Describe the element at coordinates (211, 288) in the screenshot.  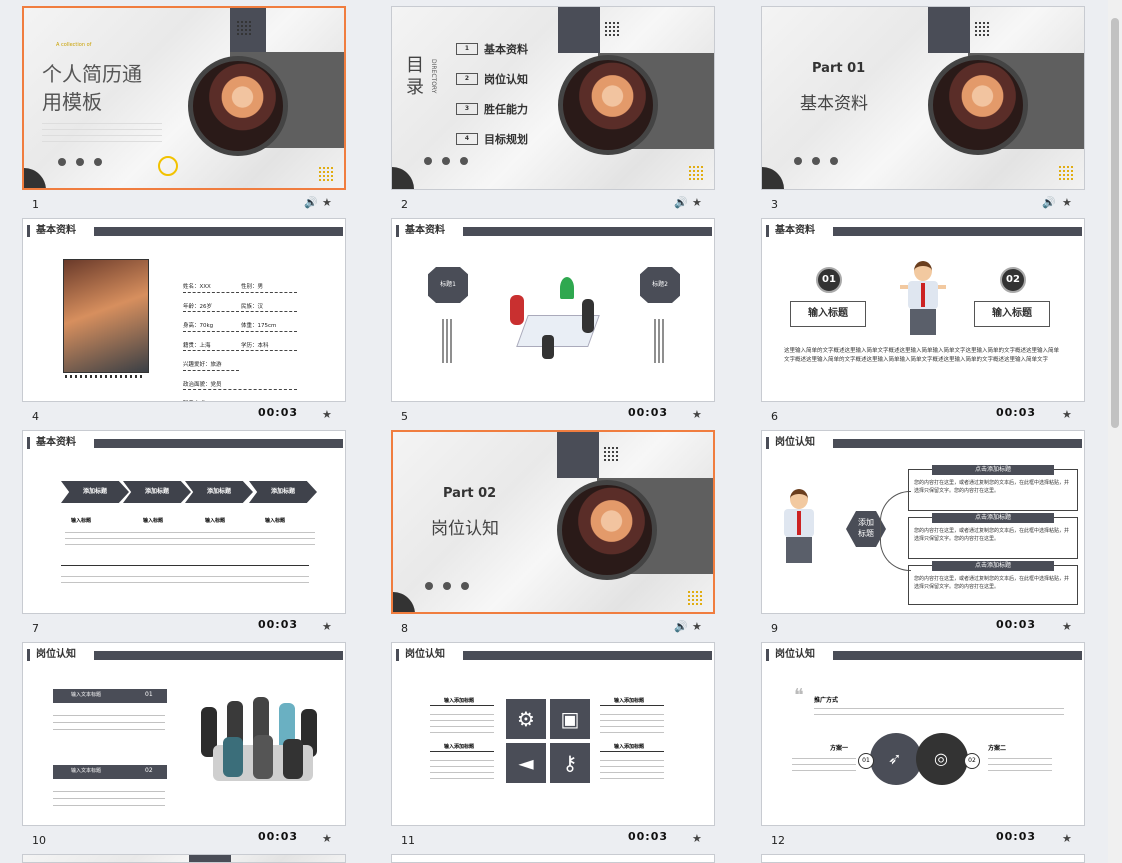
I see `info-field: 姓名：XXX` at that location.